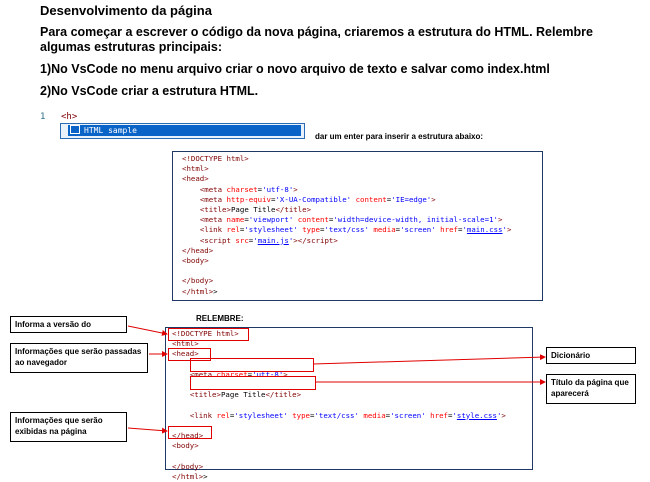 The image size is (650, 482). Describe the element at coordinates (429, 359) in the screenshot. I see `arrow-dictionary` at that location.